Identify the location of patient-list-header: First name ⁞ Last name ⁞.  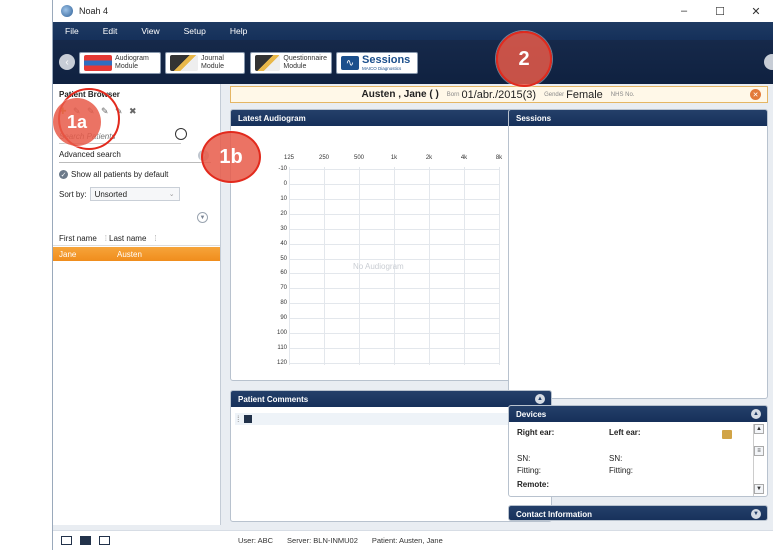
(136, 239).